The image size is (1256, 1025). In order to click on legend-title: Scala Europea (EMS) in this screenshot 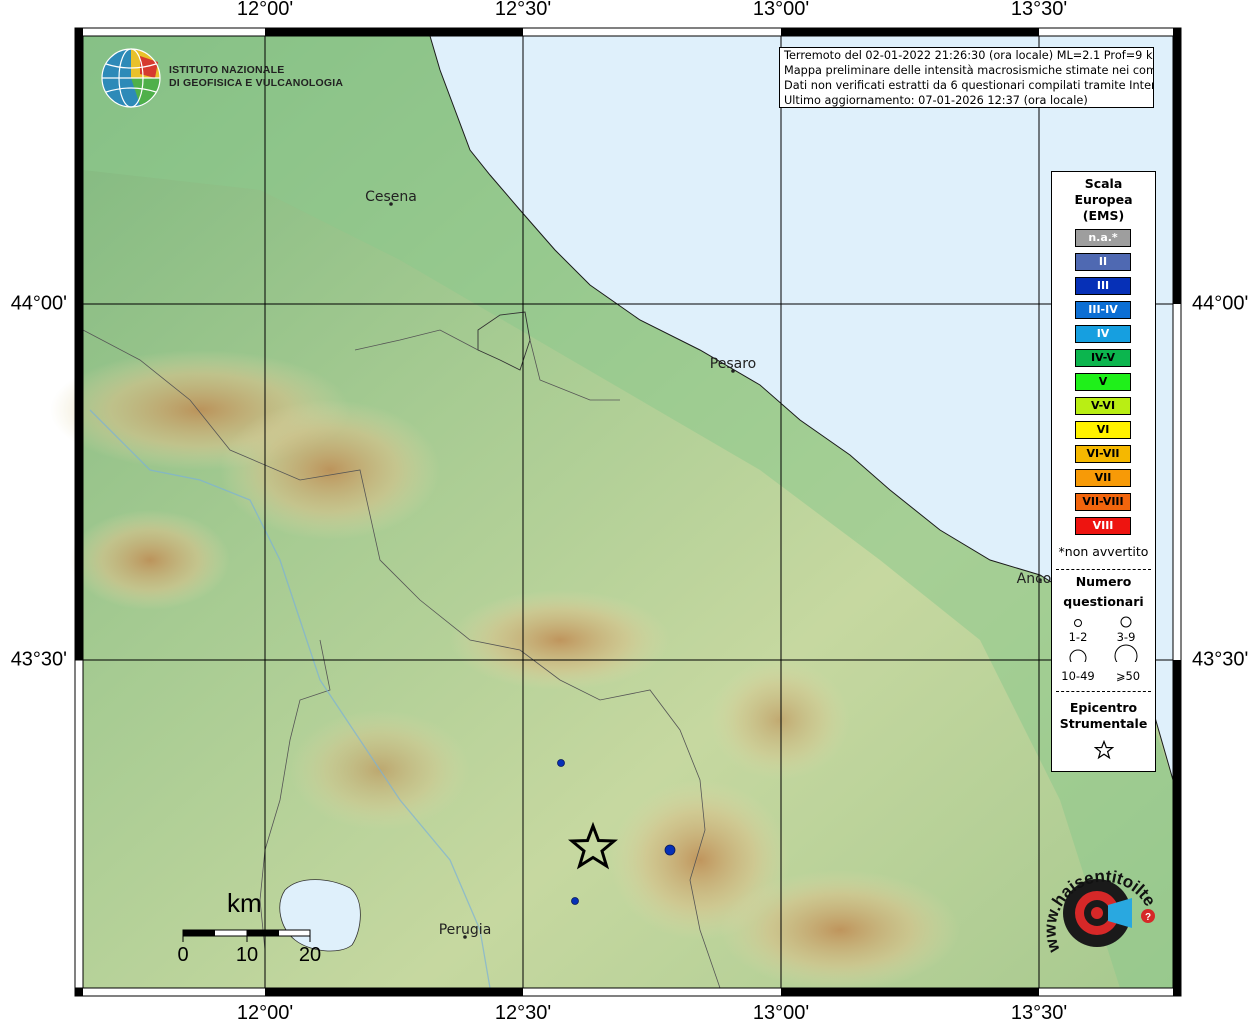, I will do `click(1103, 200)`.